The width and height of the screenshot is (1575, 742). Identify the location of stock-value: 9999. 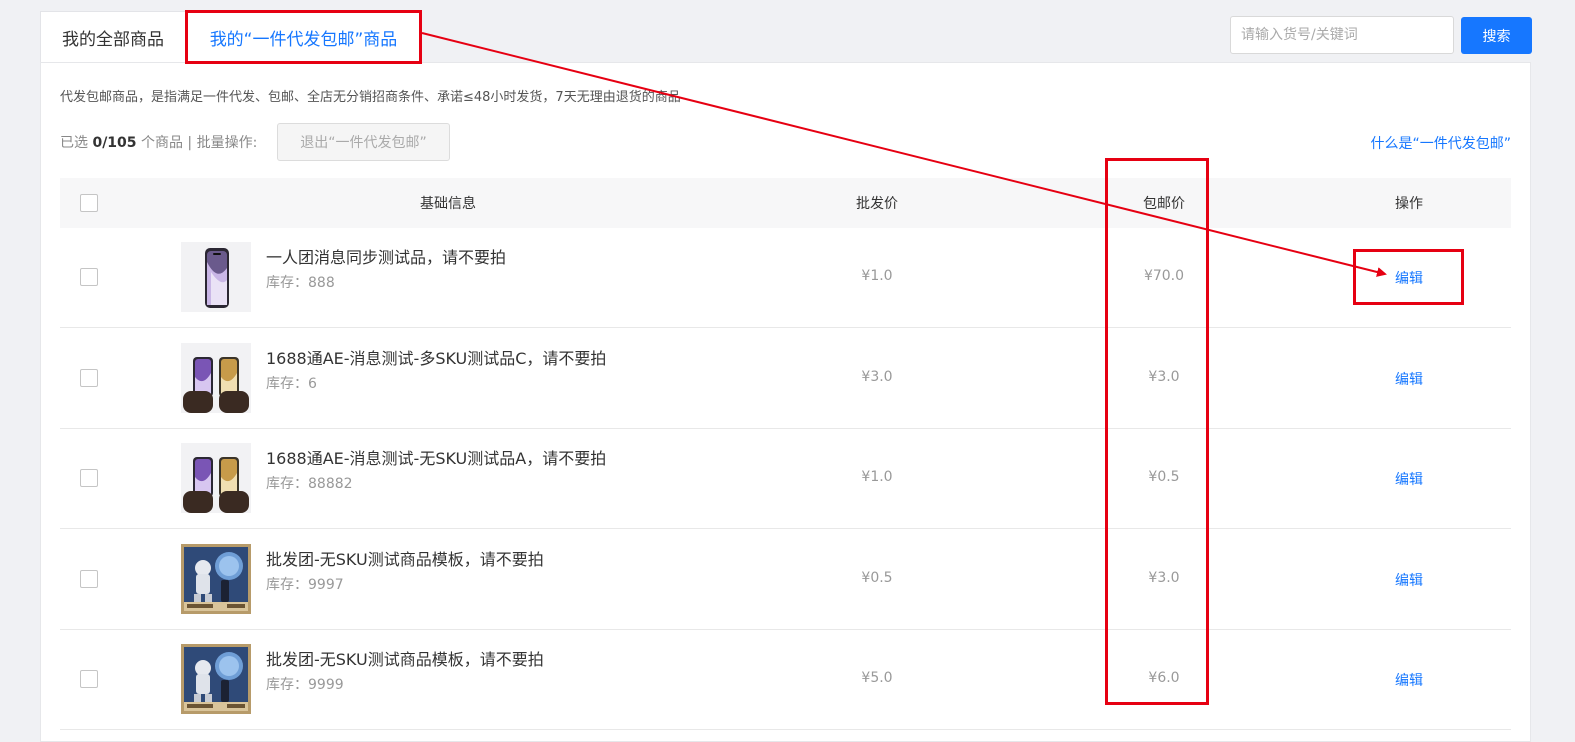
(326, 685).